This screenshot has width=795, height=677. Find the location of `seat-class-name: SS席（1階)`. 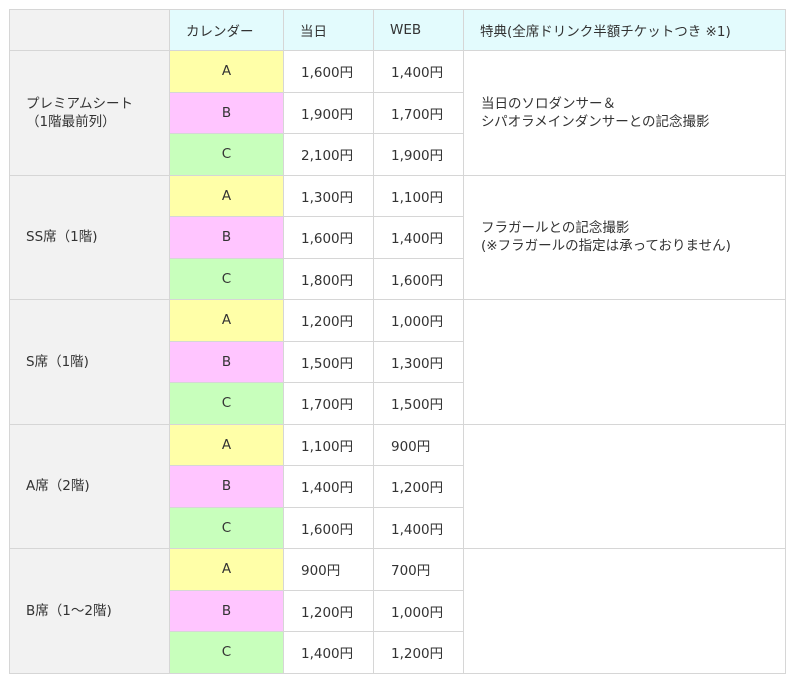

seat-class-name: SS席（1階) is located at coordinates (62, 237).